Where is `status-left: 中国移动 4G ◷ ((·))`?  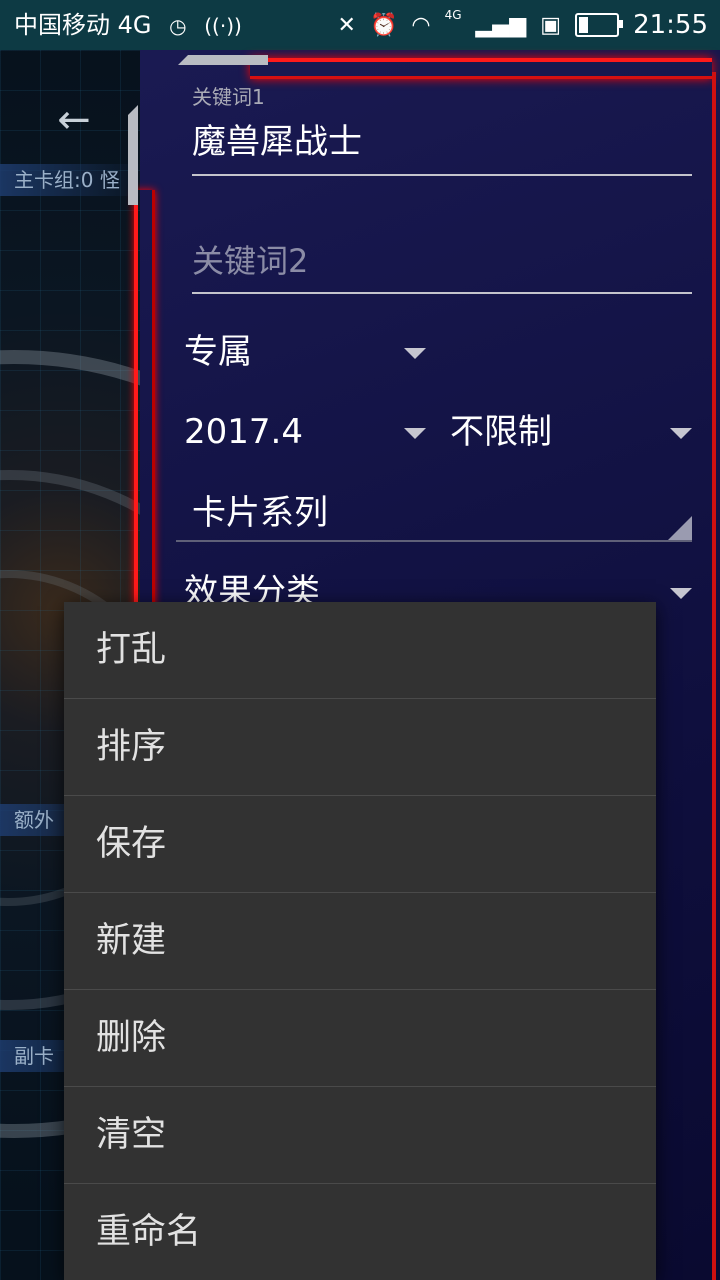 status-left: 中国移动 4G ◷ ((·)) is located at coordinates (128, 25).